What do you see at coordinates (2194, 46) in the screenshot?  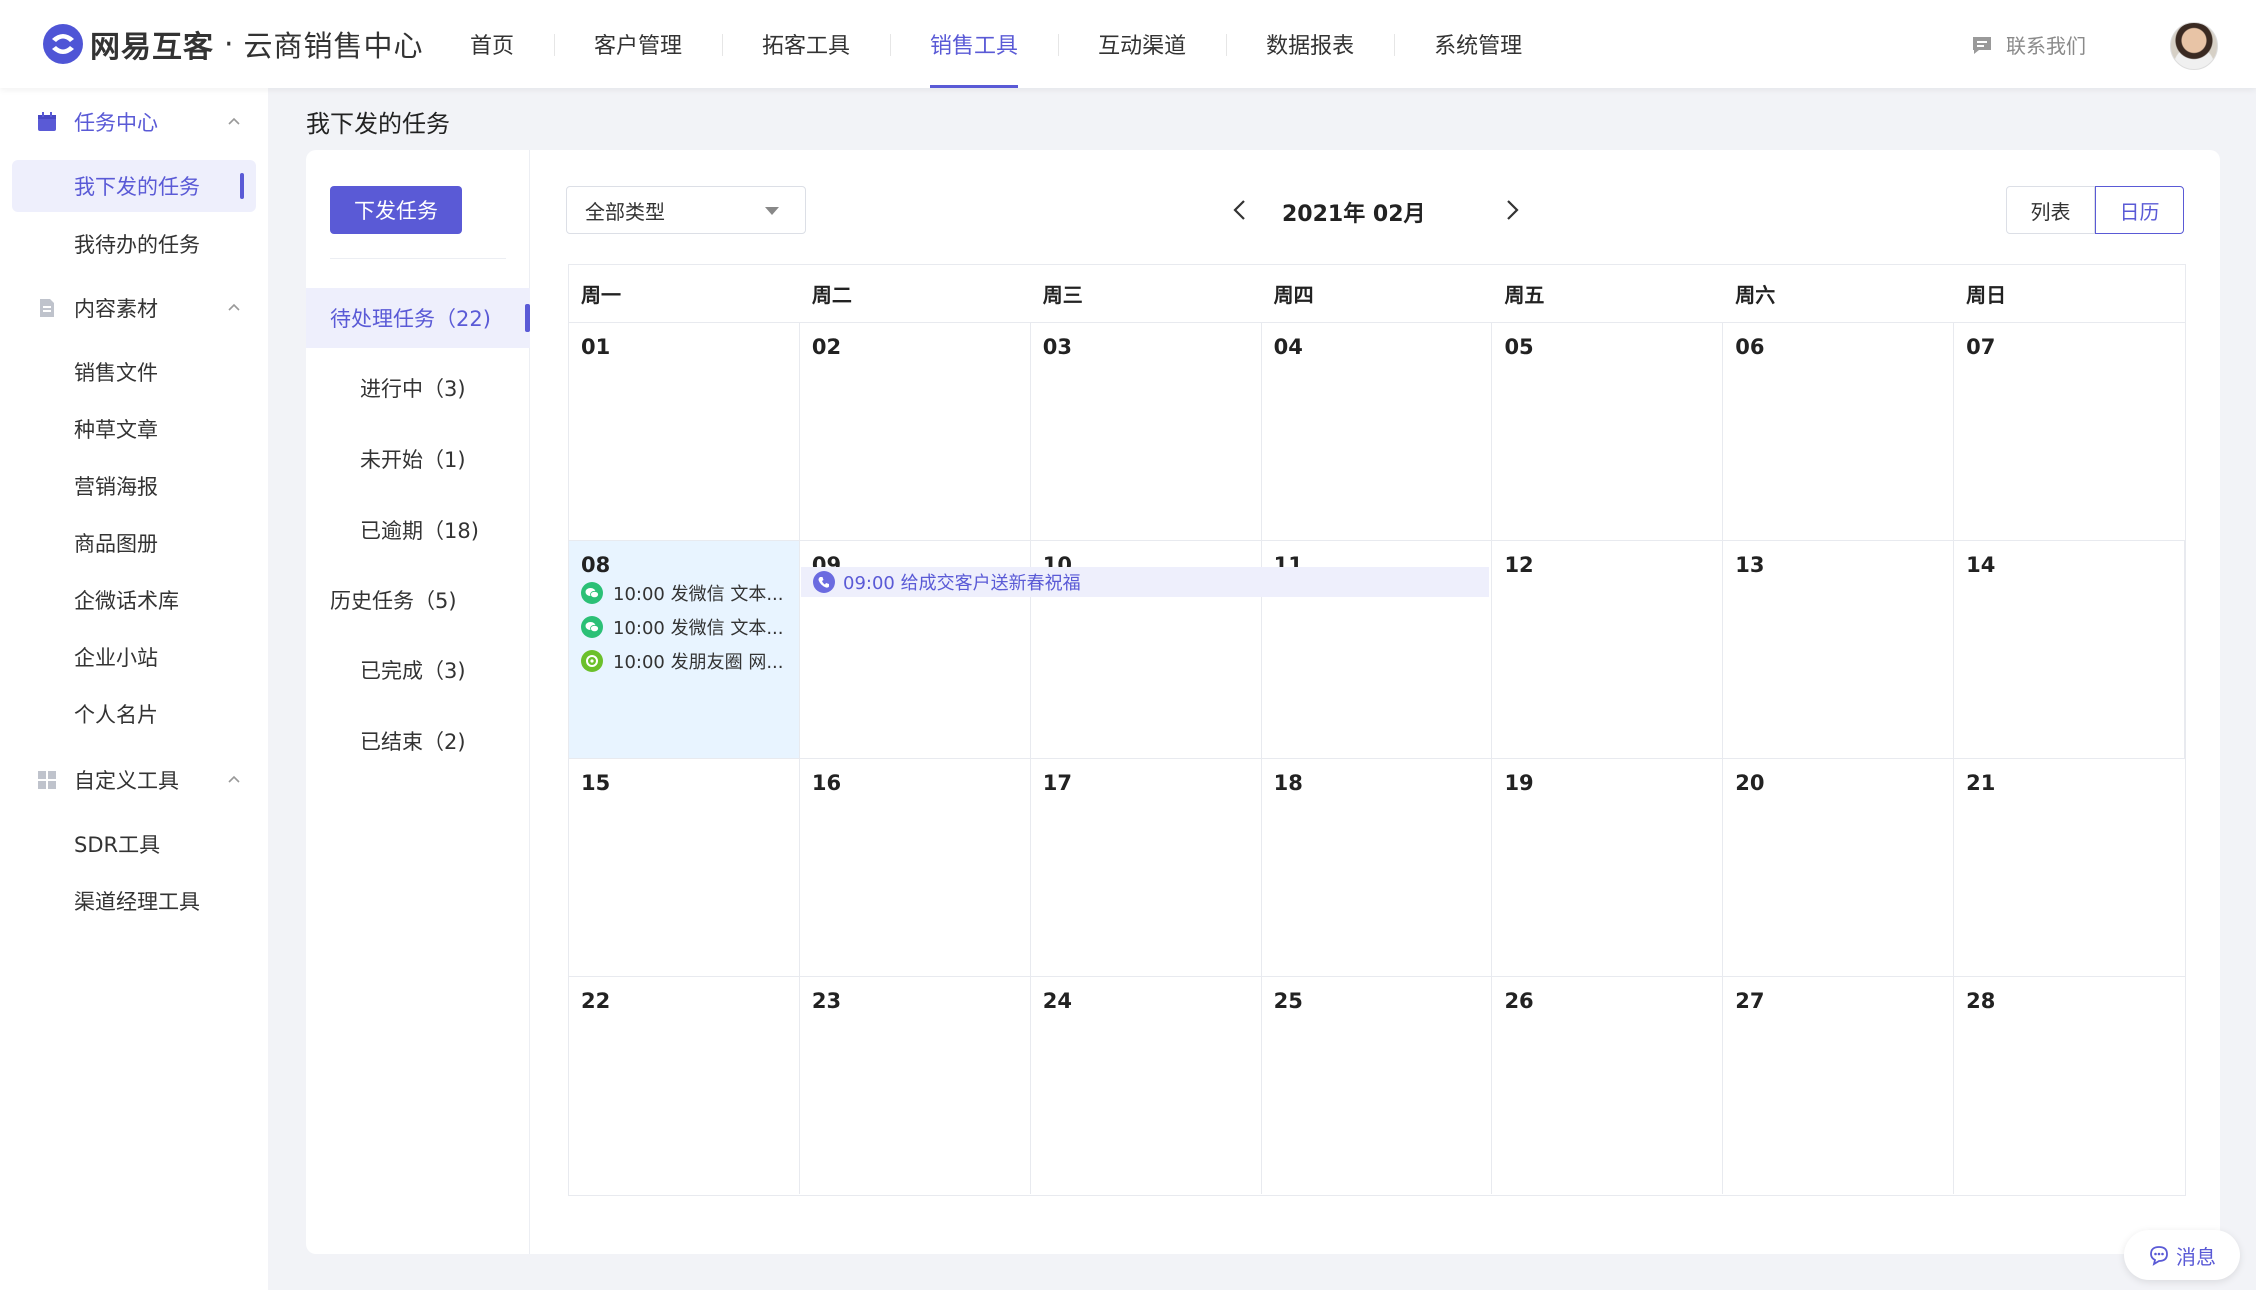 I see `user-avatar` at bounding box center [2194, 46].